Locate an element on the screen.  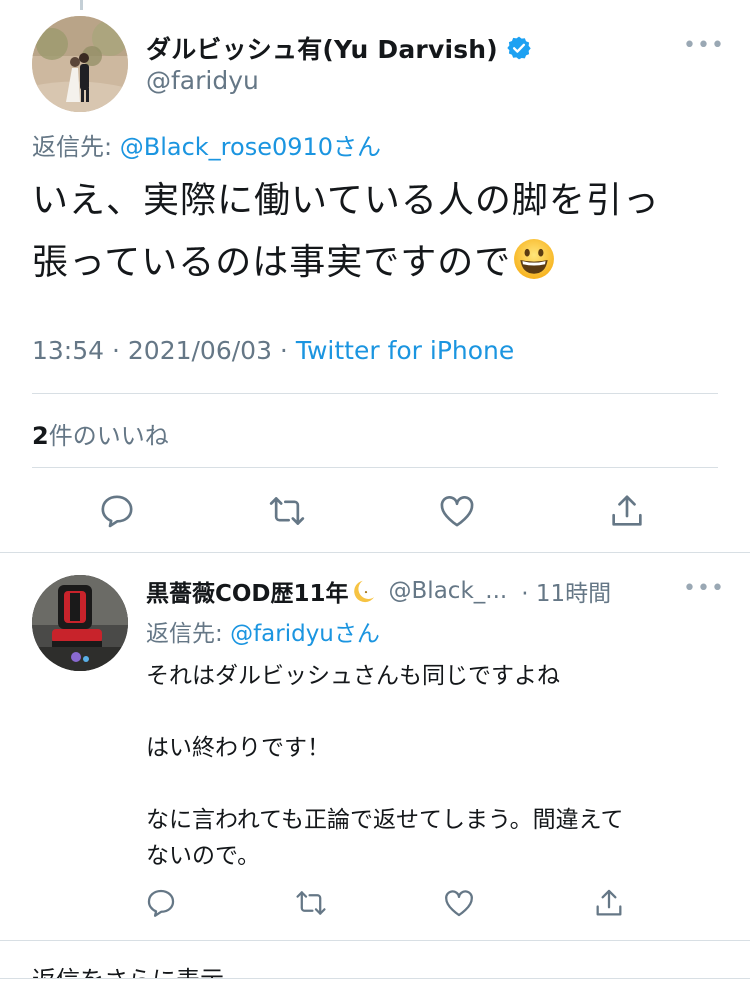
reply-text-line: なに言われても正論で返せてしまう。間違えて is located at coordinates (385, 820).